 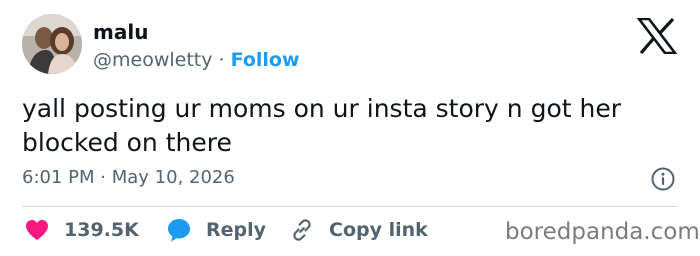 I want to click on handle-row: @meowletty · Follow, so click(x=196, y=60).